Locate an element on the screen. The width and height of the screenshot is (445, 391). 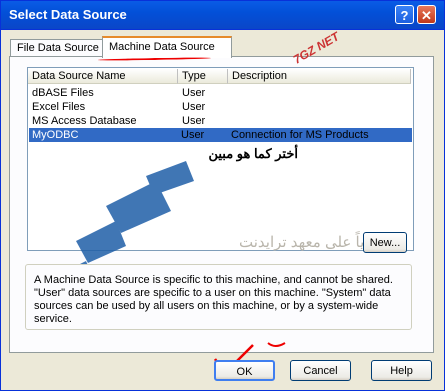
table-row: Excel Files User is located at coordinates (220, 107).